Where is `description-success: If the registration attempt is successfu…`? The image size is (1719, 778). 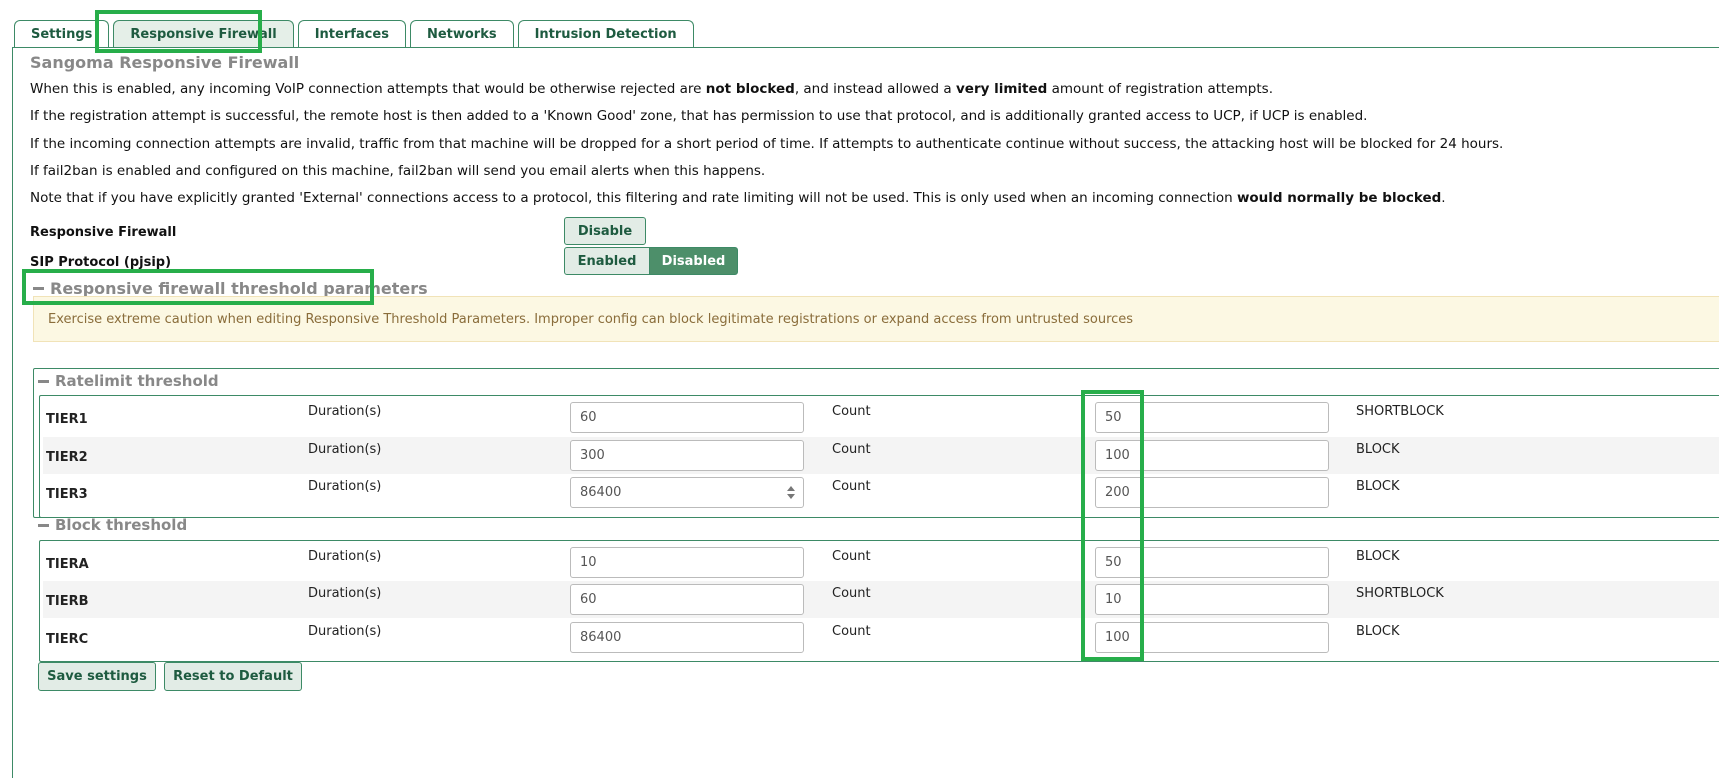 description-success: If the registration attempt is successfu… is located at coordinates (699, 116).